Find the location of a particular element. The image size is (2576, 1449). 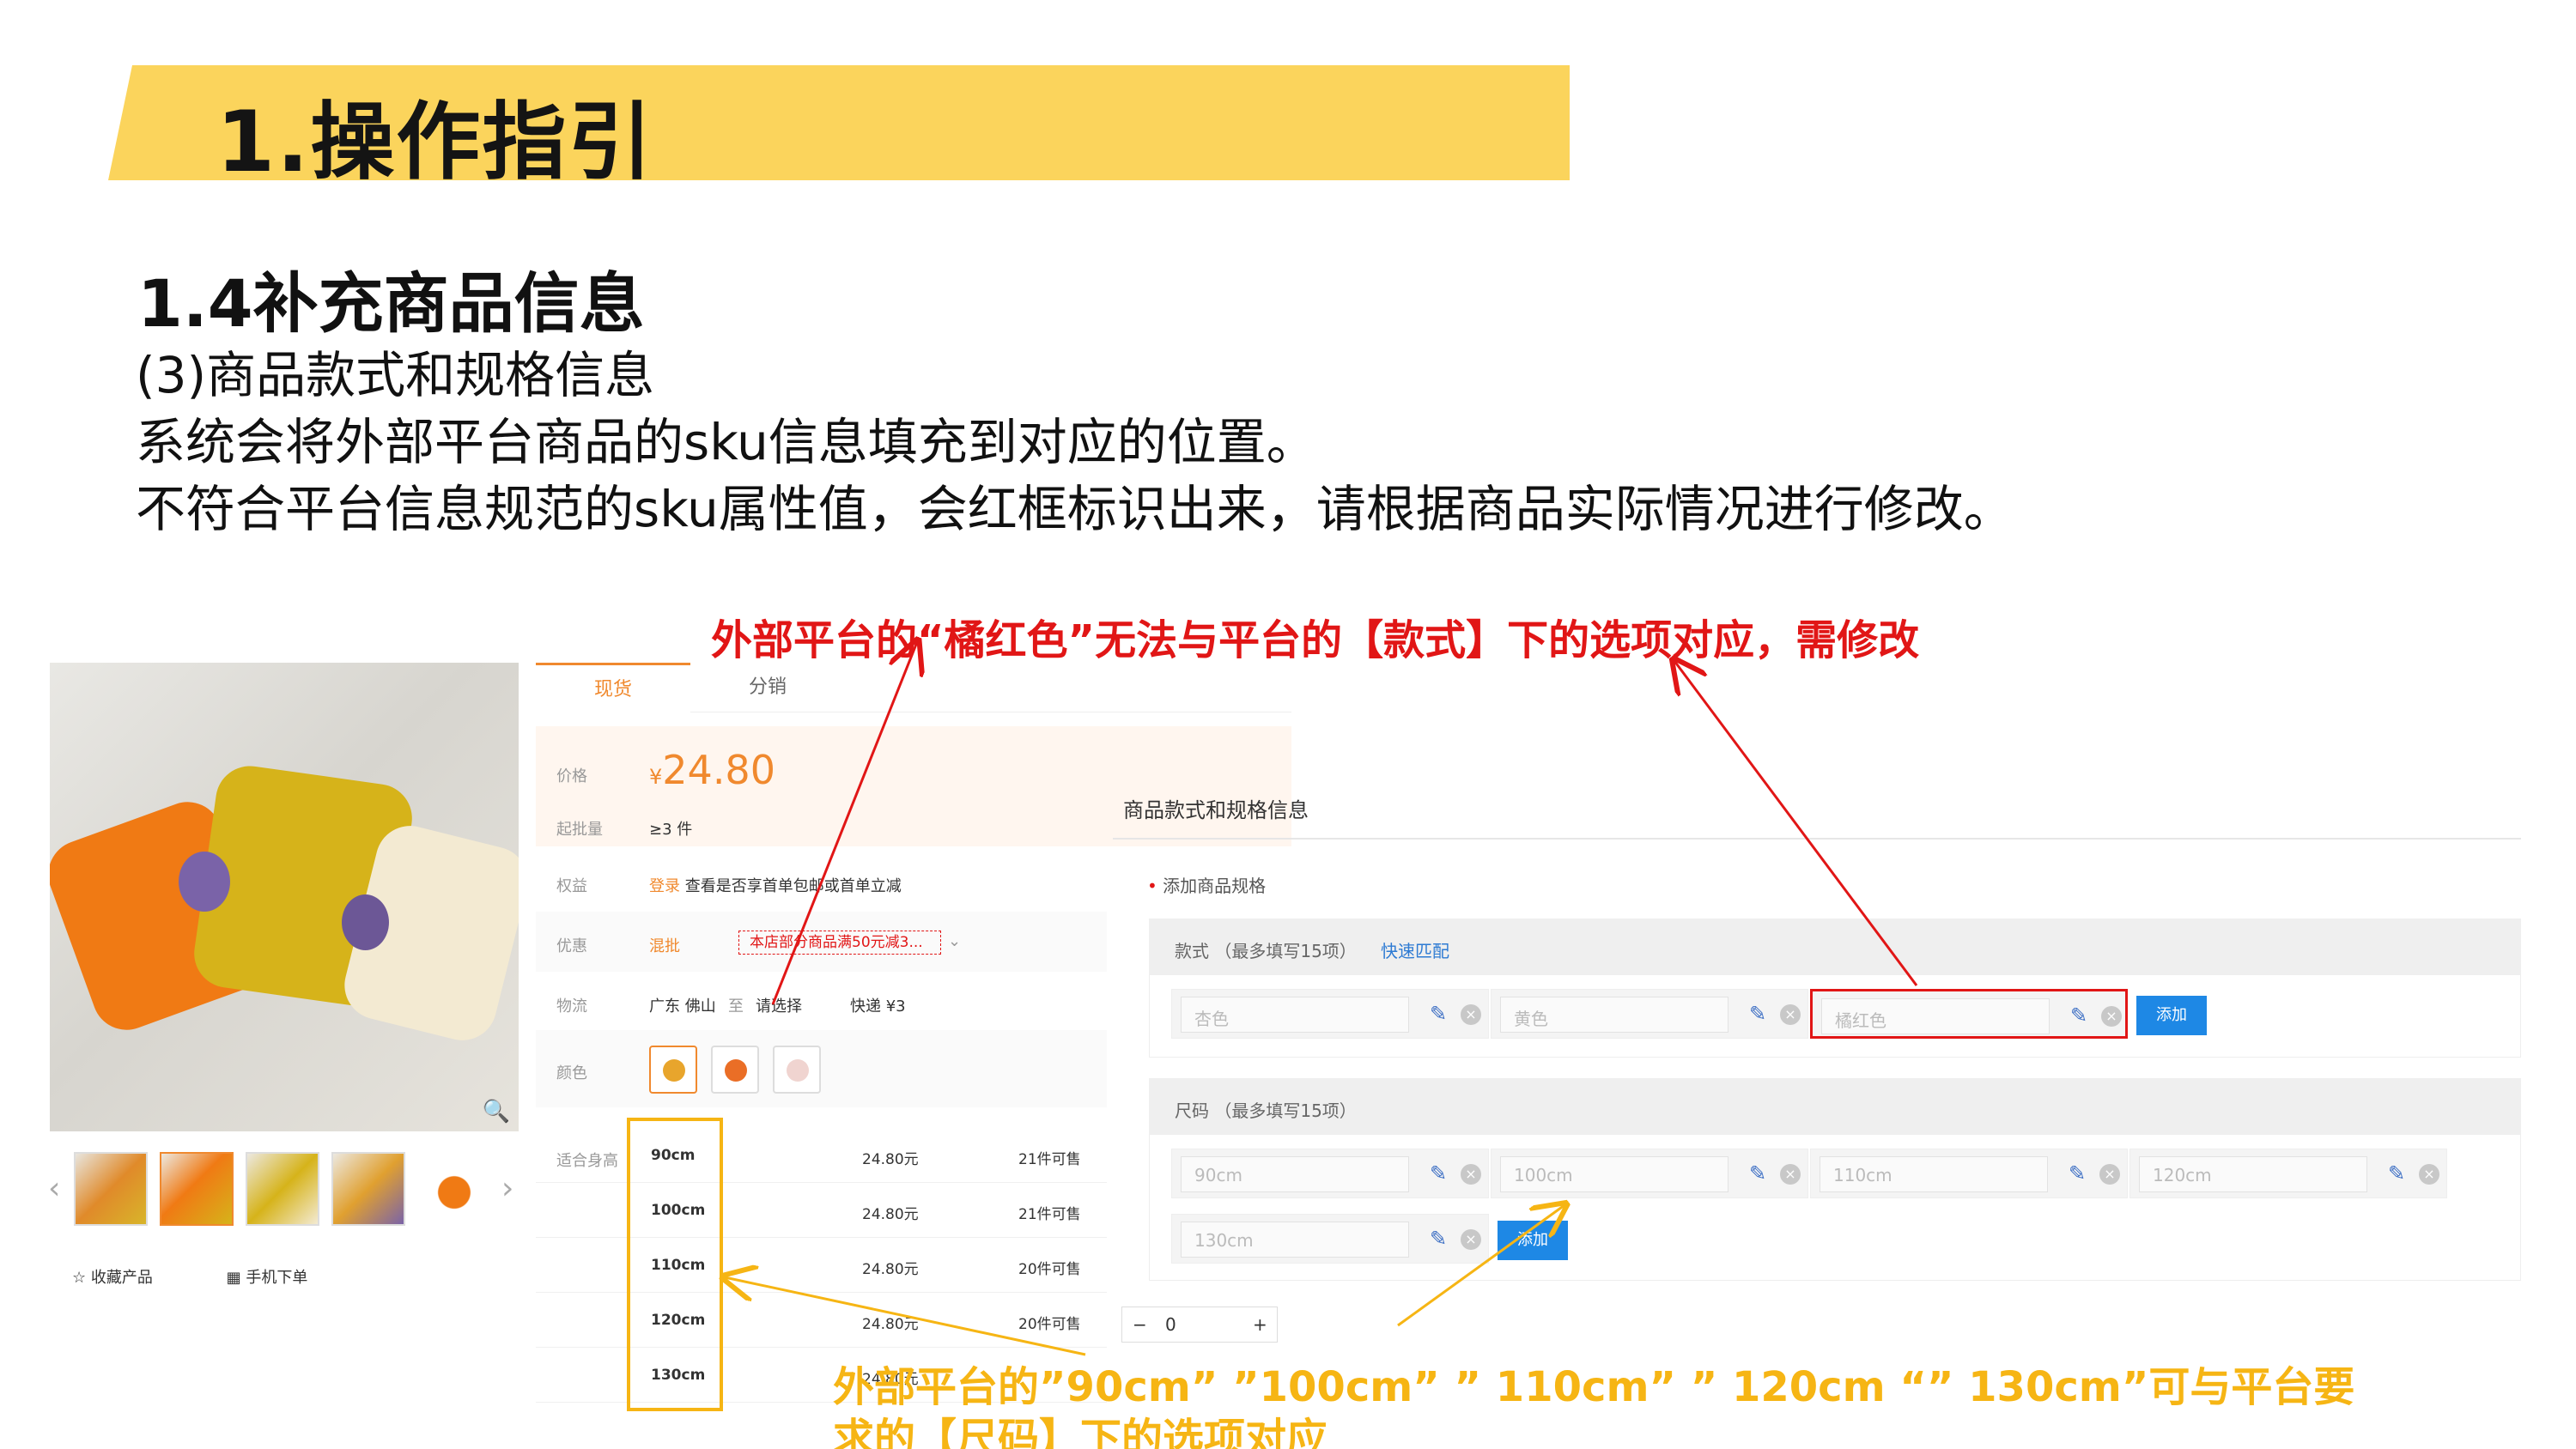

color-swatch-cream is located at coordinates (797, 1070).